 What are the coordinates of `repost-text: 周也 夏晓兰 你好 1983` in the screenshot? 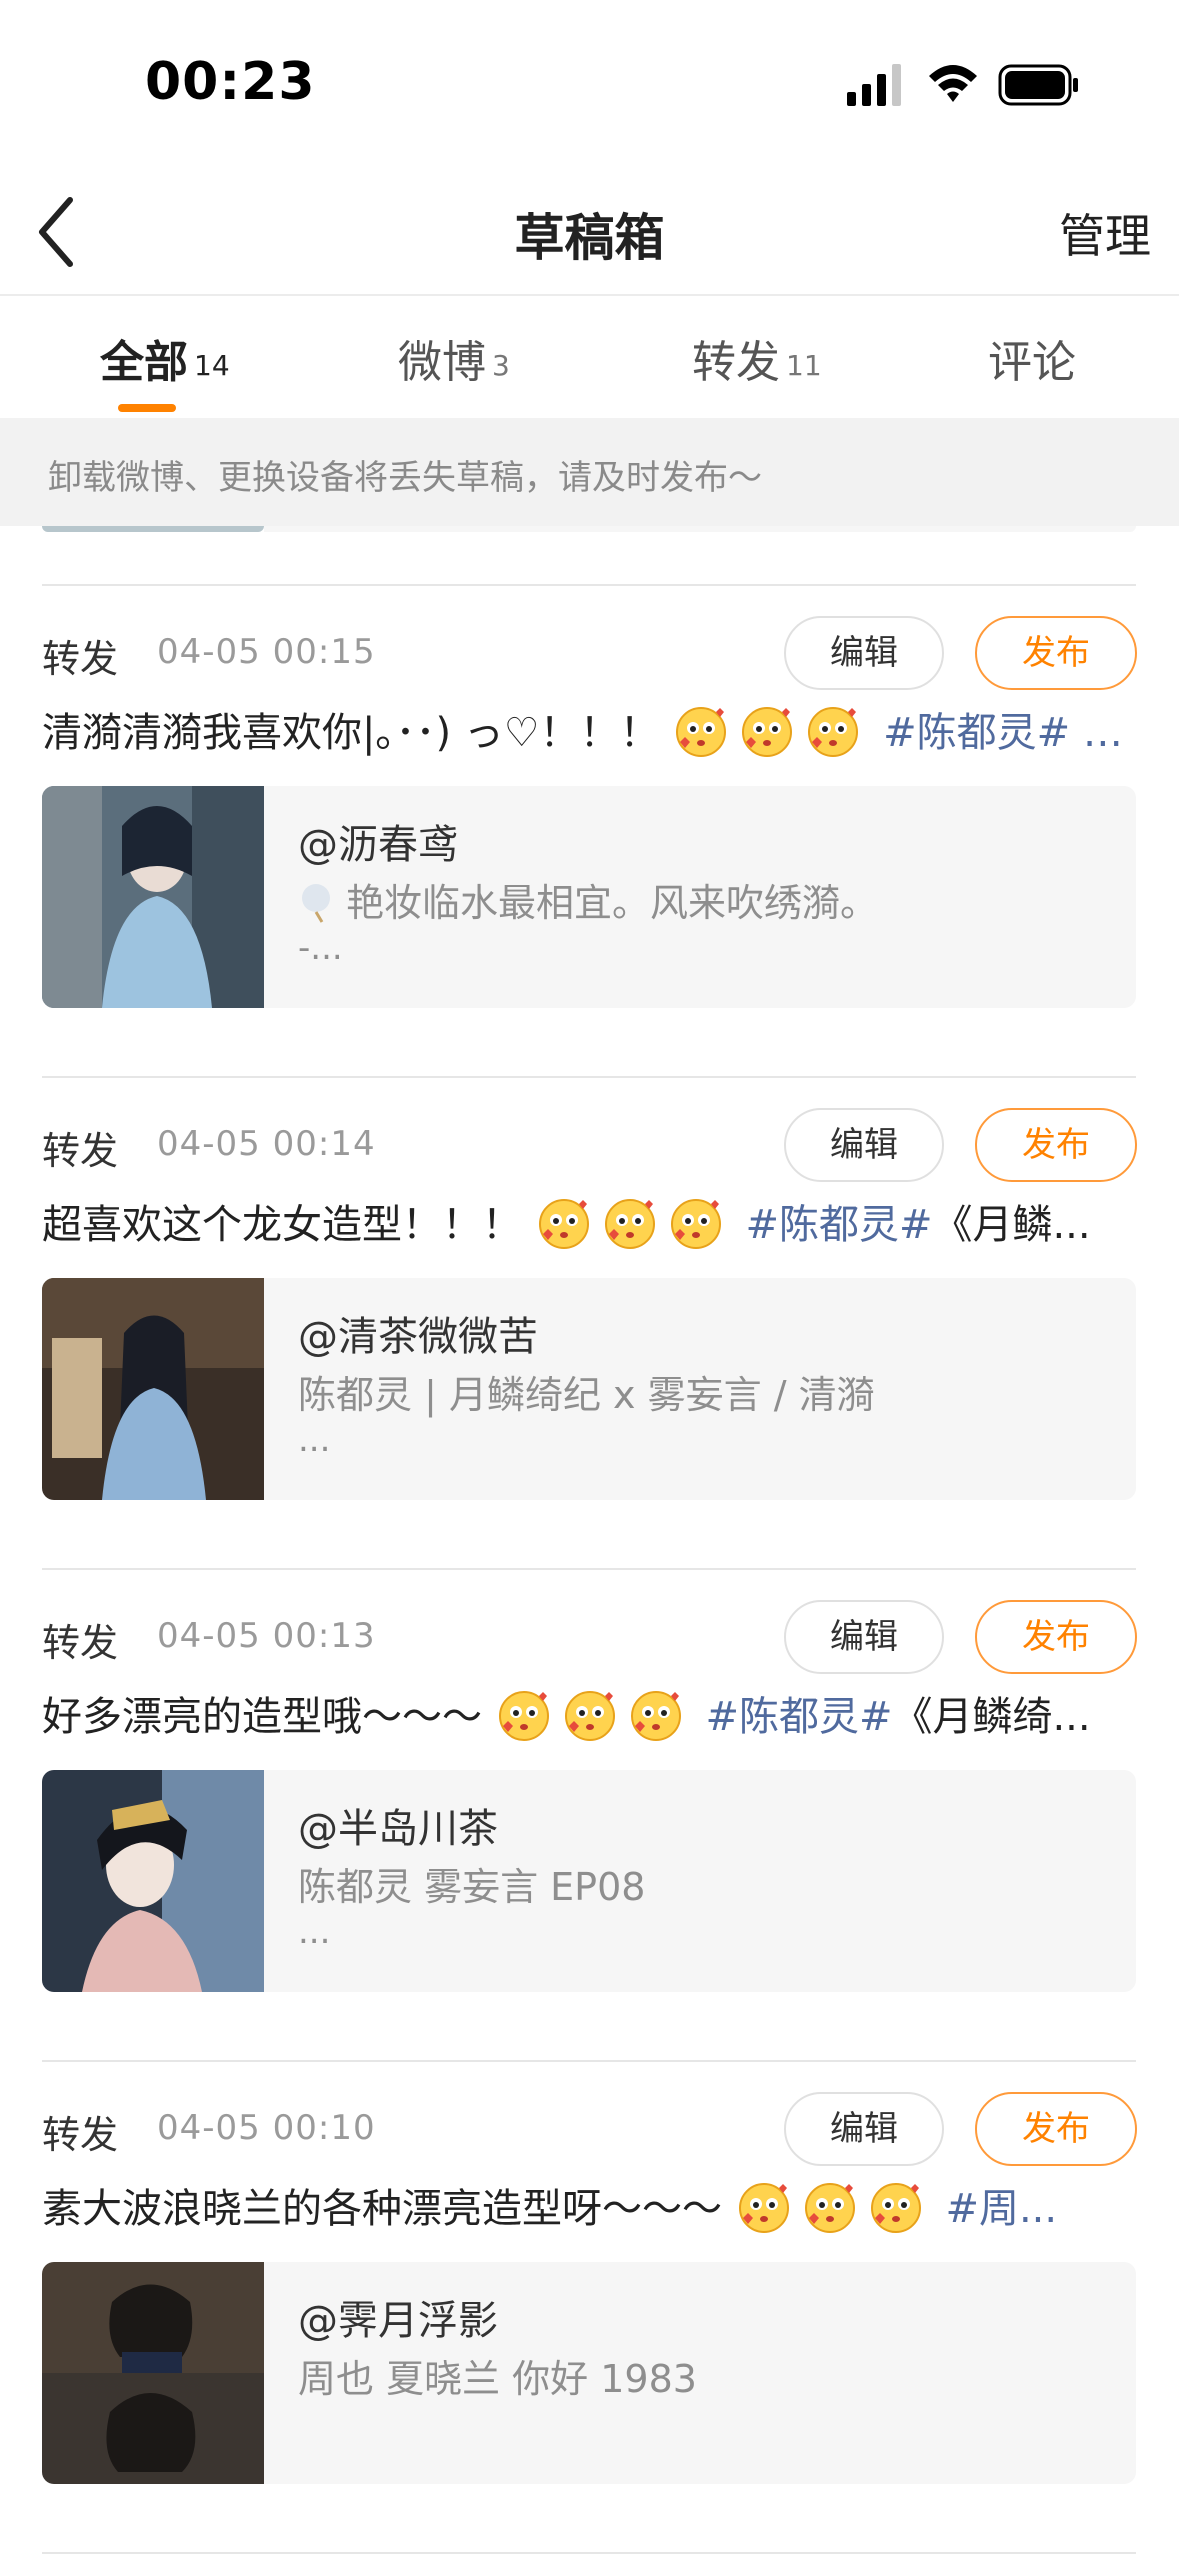 It's located at (497, 2379).